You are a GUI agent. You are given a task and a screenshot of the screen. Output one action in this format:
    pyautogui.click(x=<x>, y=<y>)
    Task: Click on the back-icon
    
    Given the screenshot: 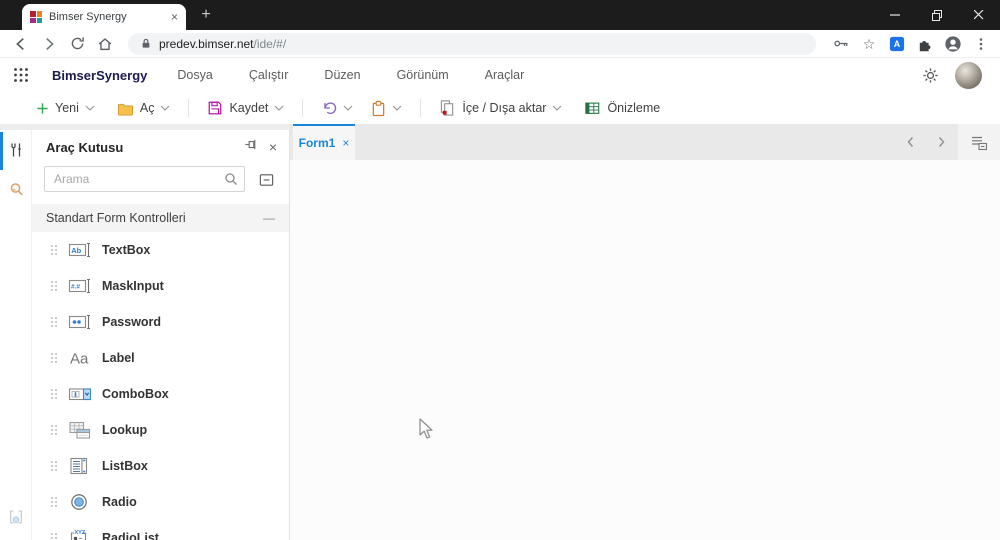 What is the action you would take?
    pyautogui.click(x=21, y=44)
    